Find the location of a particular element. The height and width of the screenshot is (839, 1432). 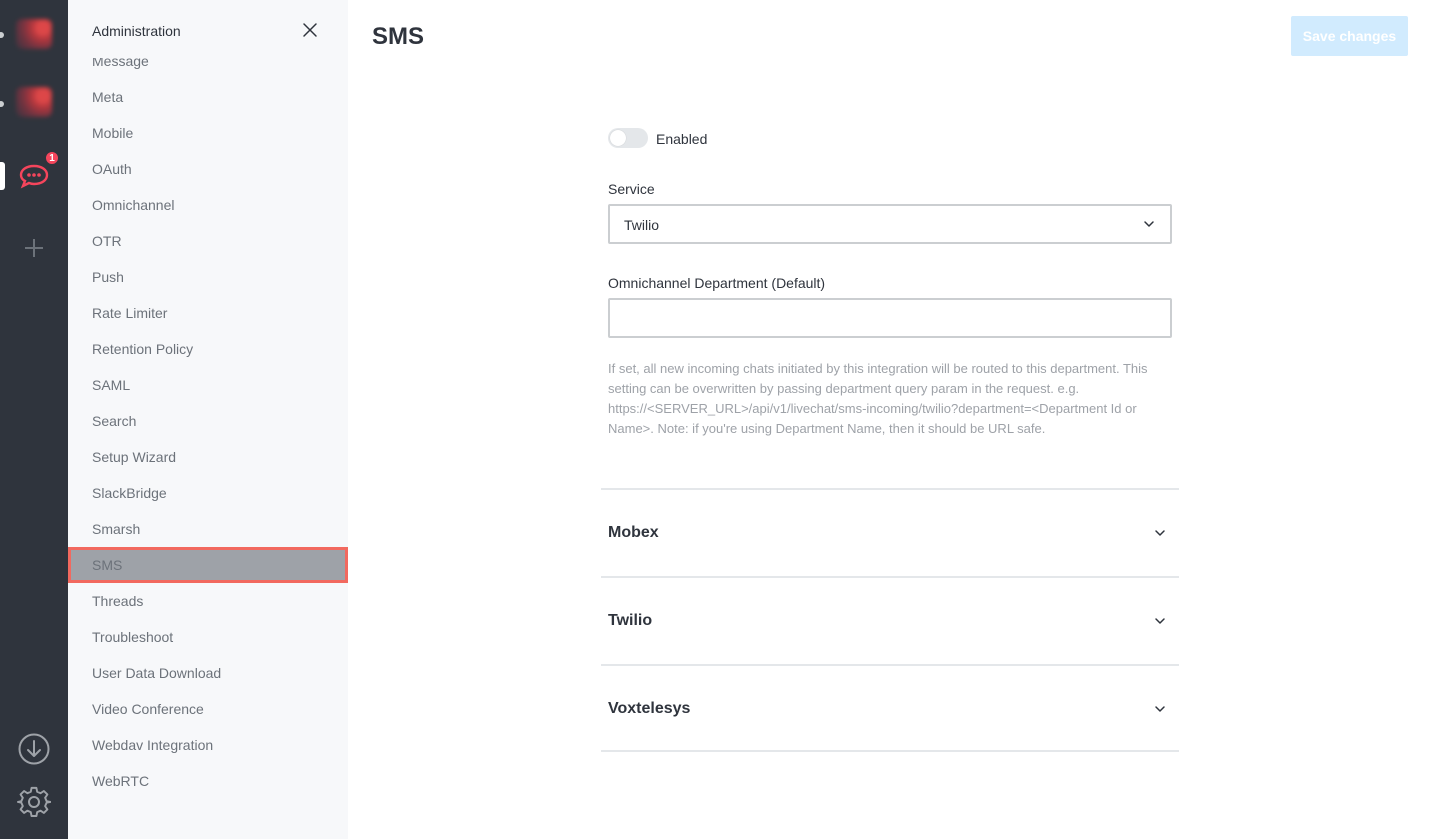

sidebar-title: Administration is located at coordinates (136, 31).